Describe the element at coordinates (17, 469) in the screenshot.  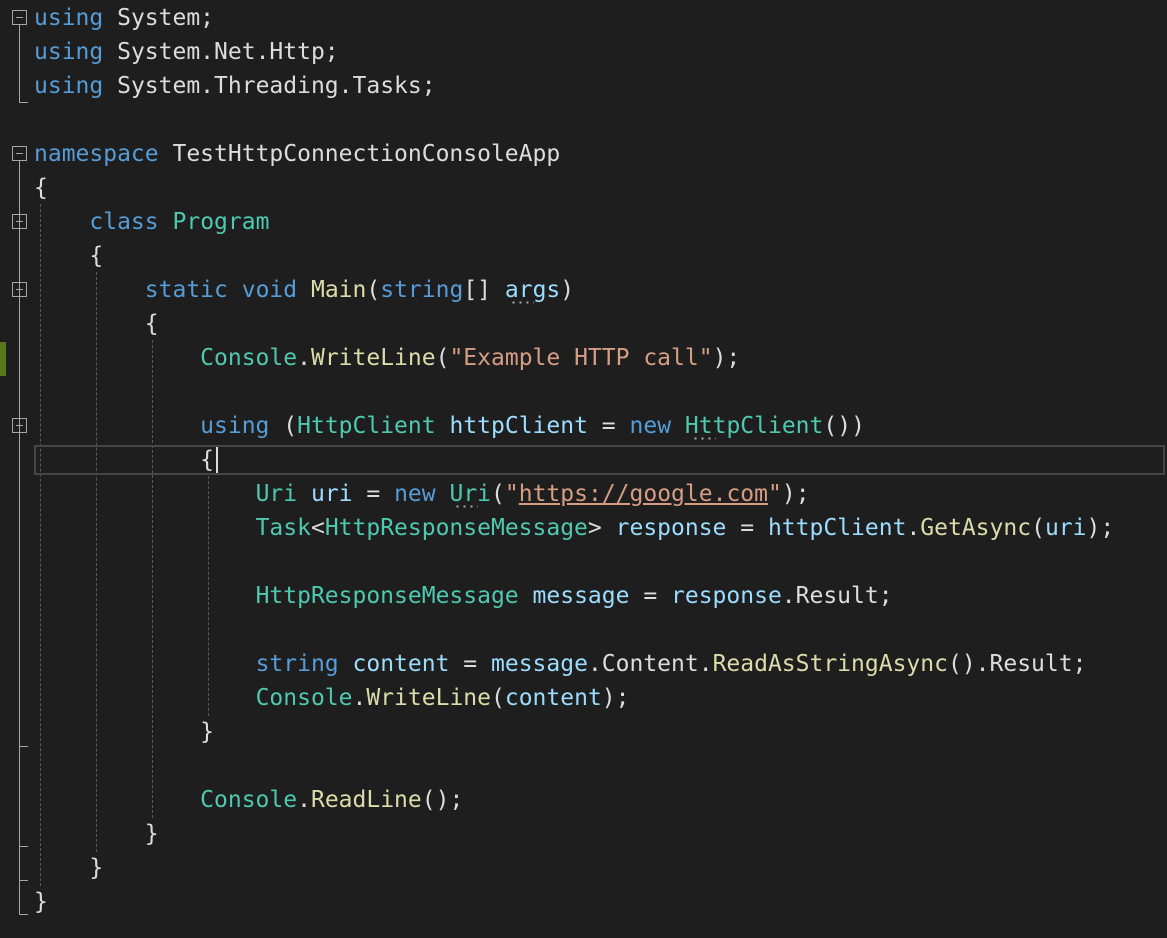
I see `outlining-margin` at that location.